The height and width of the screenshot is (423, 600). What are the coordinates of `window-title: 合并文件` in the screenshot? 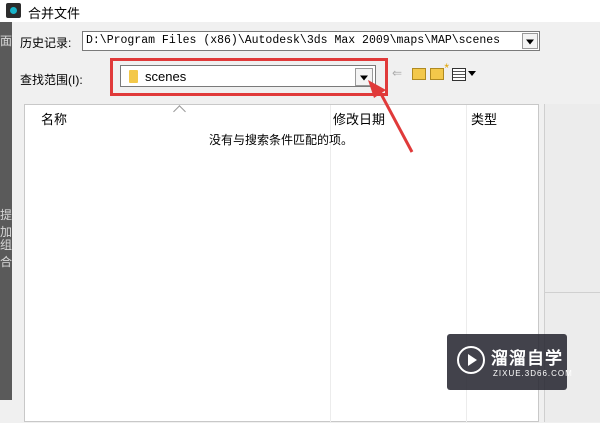 It's located at (54, 13).